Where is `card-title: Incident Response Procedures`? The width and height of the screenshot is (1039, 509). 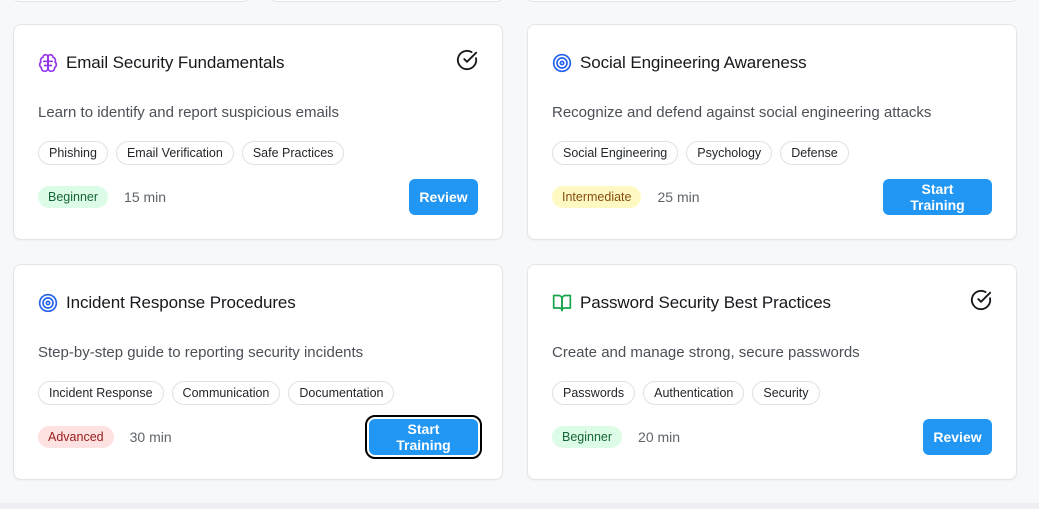
card-title: Incident Response Procedures is located at coordinates (181, 302).